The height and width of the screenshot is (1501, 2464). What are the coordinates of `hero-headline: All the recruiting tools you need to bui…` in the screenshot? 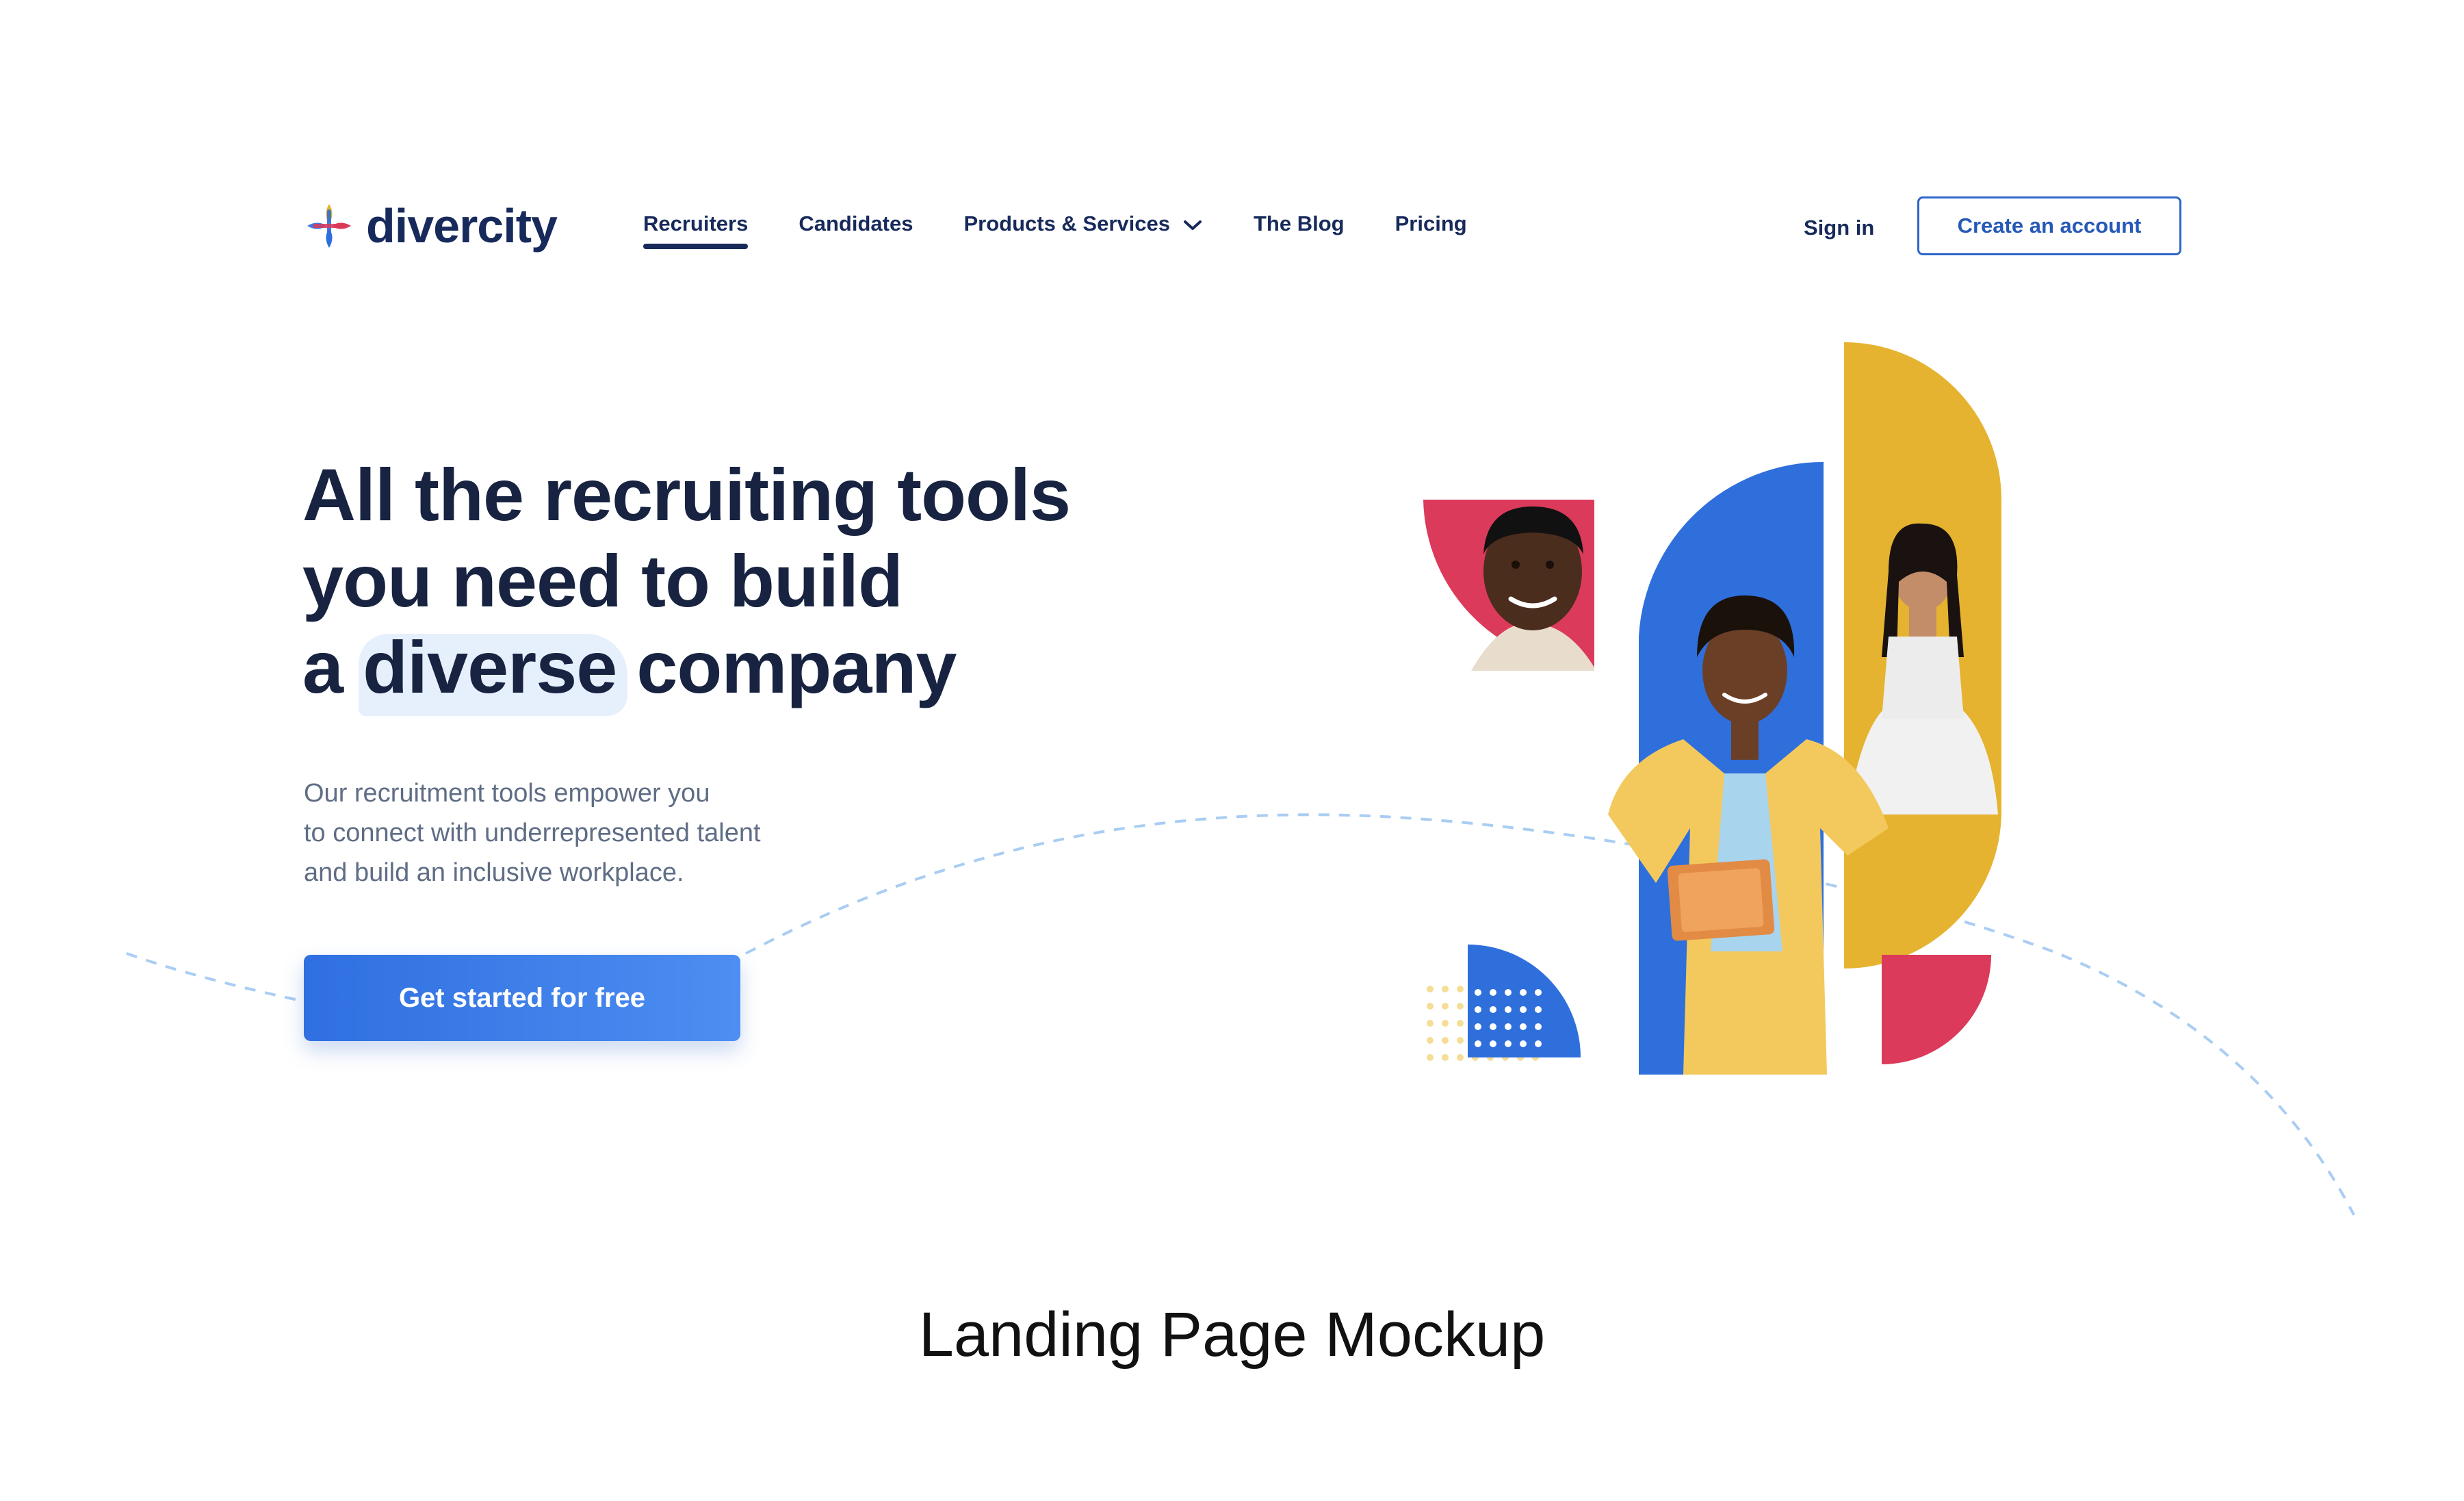 It's located at (713, 584).